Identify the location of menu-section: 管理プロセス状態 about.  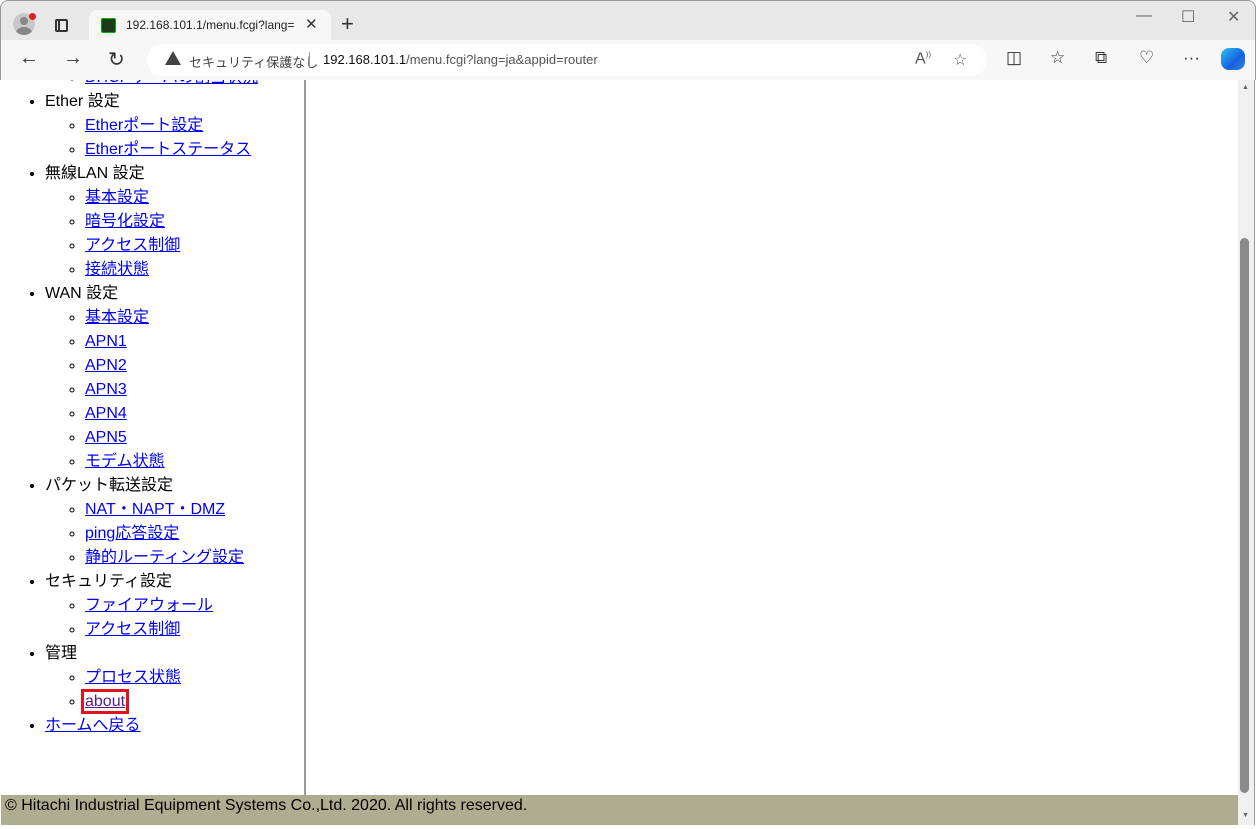
(151, 678).